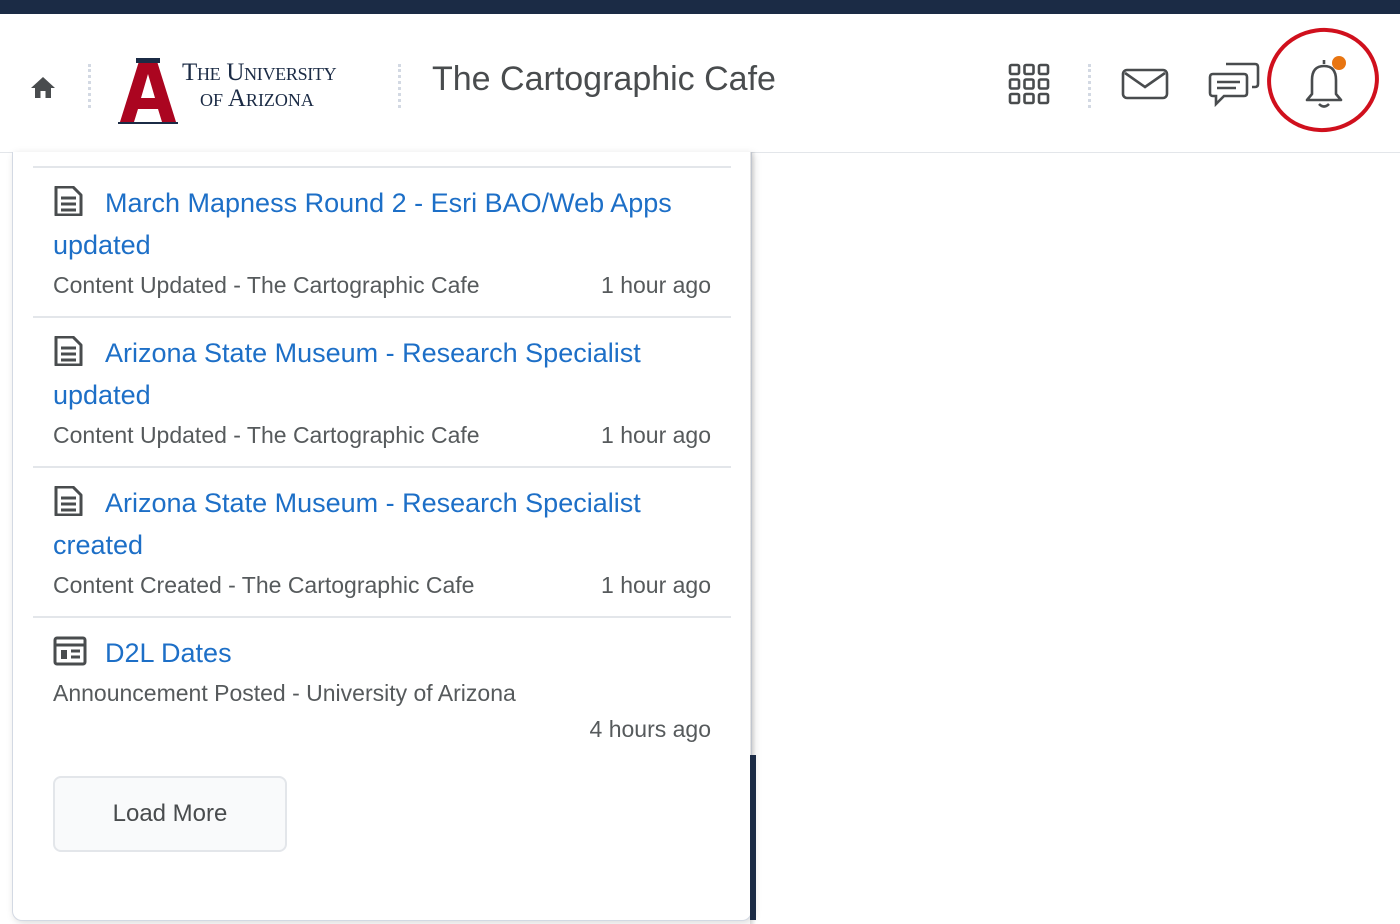 This screenshot has width=1400, height=924. Describe the element at coordinates (43, 87) in the screenshot. I see `home-icon` at that location.